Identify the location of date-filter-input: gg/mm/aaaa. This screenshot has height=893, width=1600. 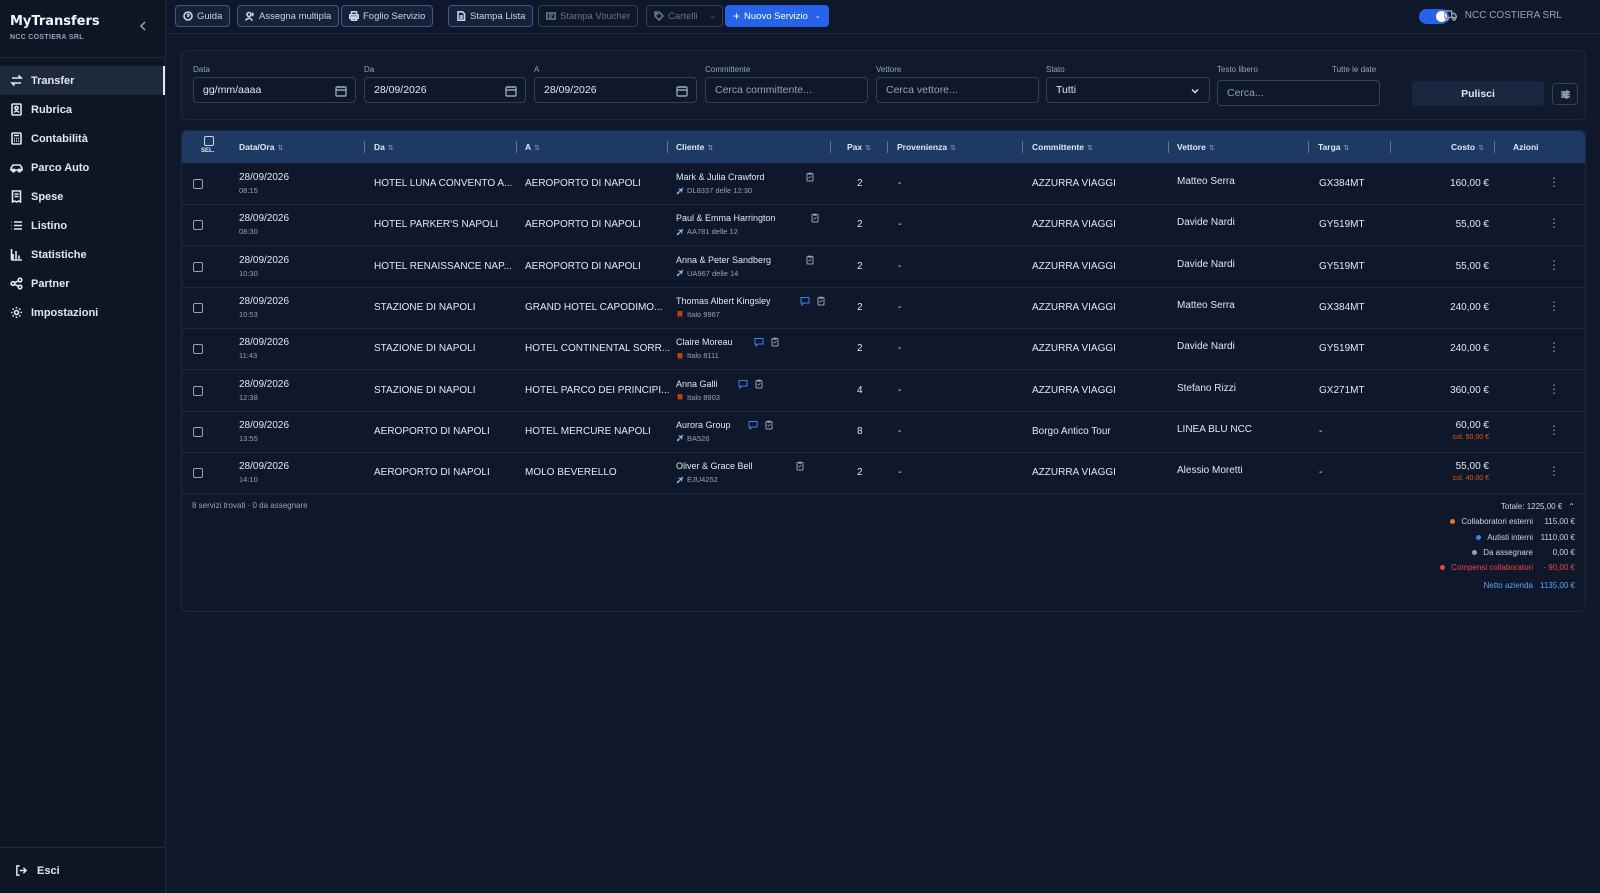
(274, 90).